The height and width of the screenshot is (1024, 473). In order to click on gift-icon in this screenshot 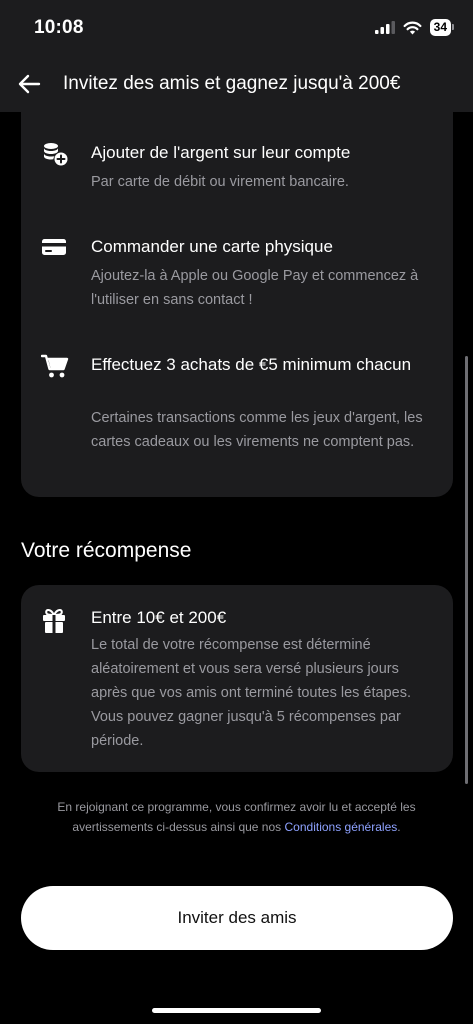, I will do `click(54, 621)`.